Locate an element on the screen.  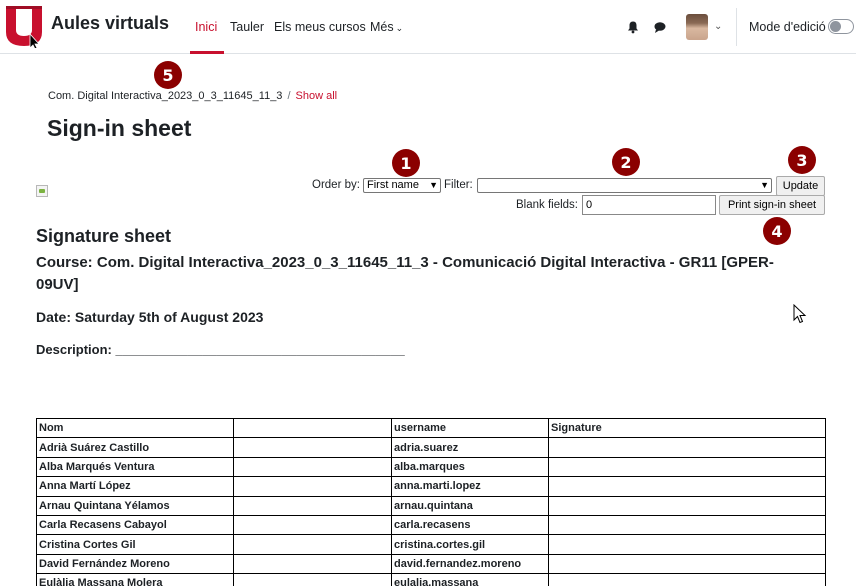
cell-username: cristina.cortes.gil is located at coordinates (470, 544).